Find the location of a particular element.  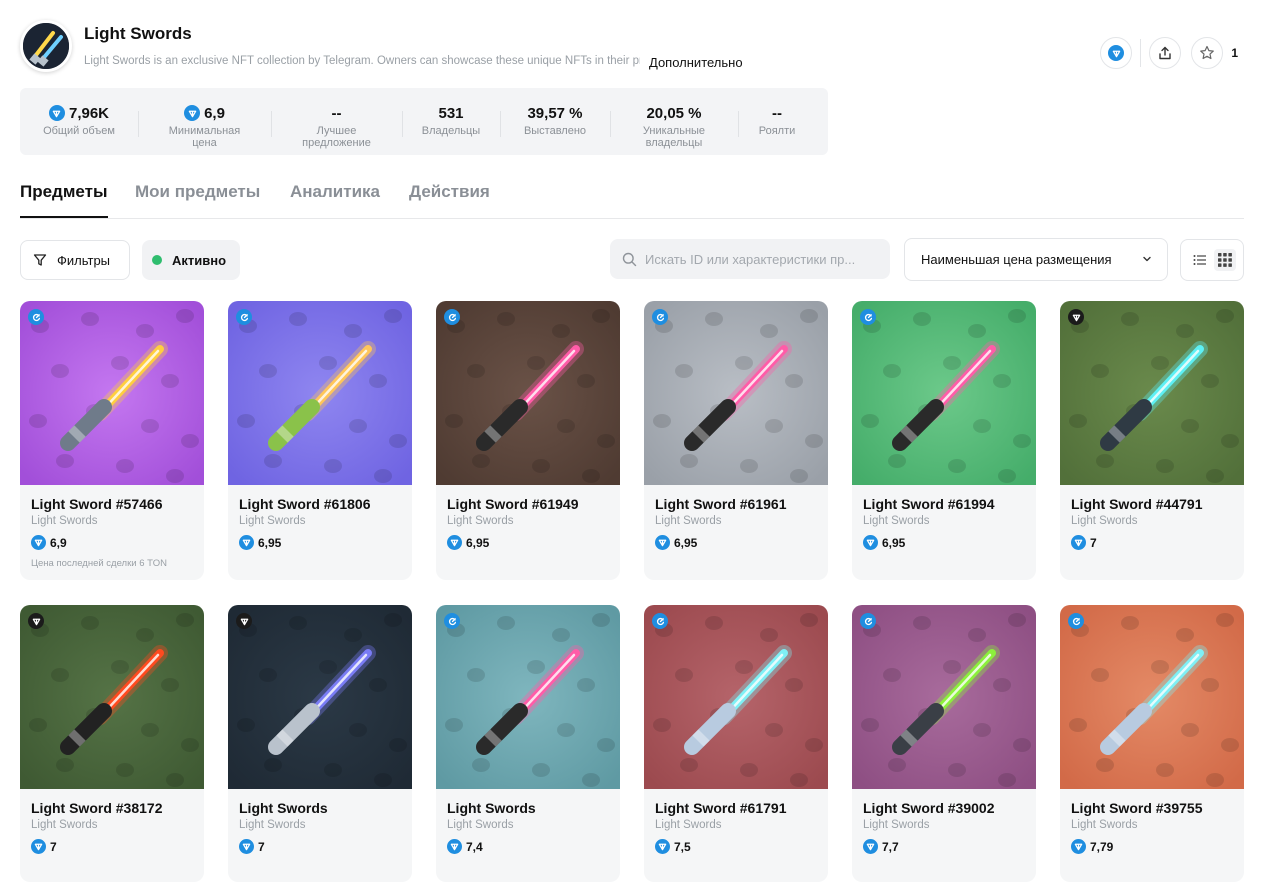

filters-label: Фильтры is located at coordinates (84, 260).